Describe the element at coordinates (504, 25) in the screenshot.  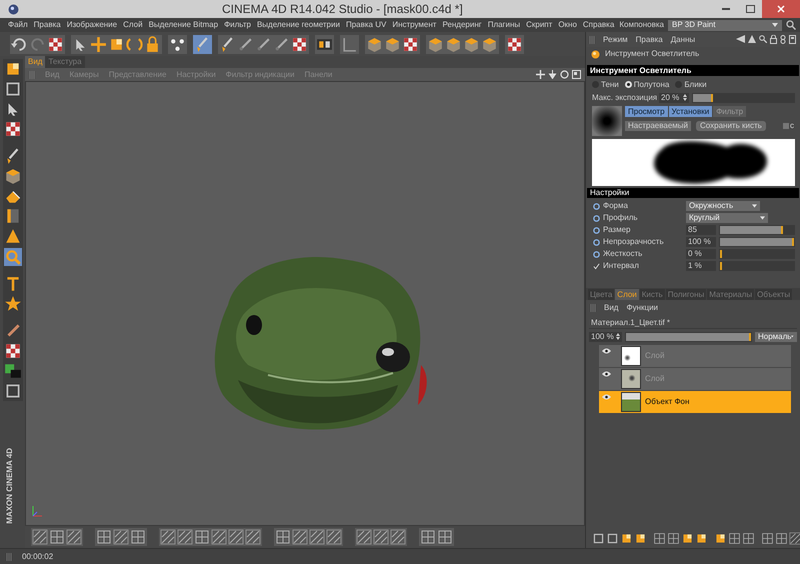
I see `menu-item: Плагины` at that location.